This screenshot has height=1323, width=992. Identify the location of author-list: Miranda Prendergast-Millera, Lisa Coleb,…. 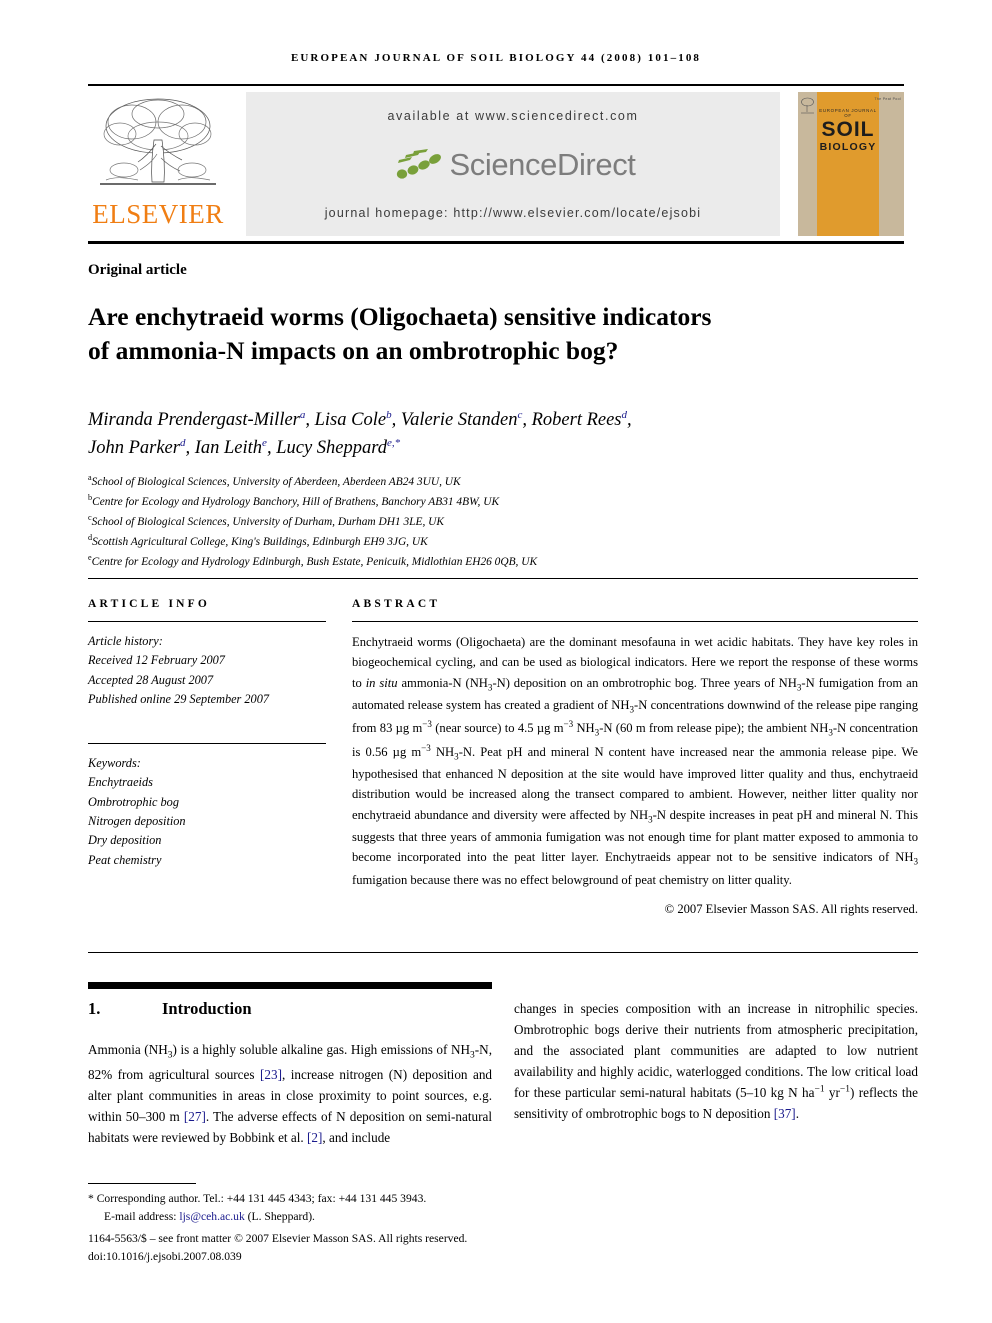
(503, 434).